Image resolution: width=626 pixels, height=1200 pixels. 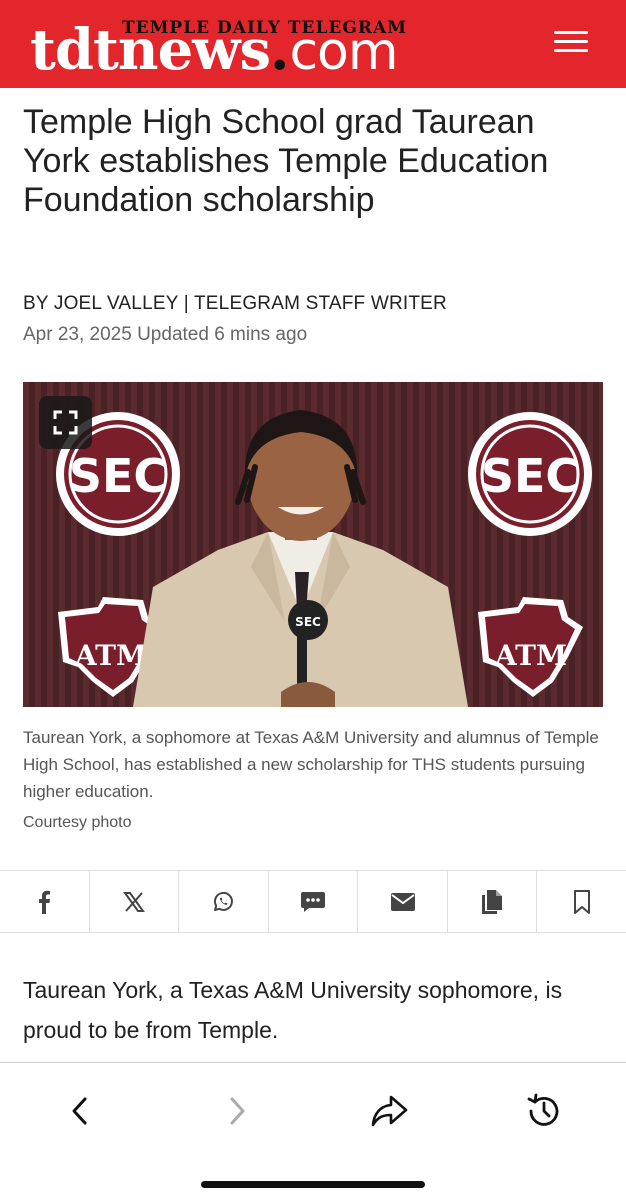 I want to click on logo-name: tdtnews, so click(x=150, y=50).